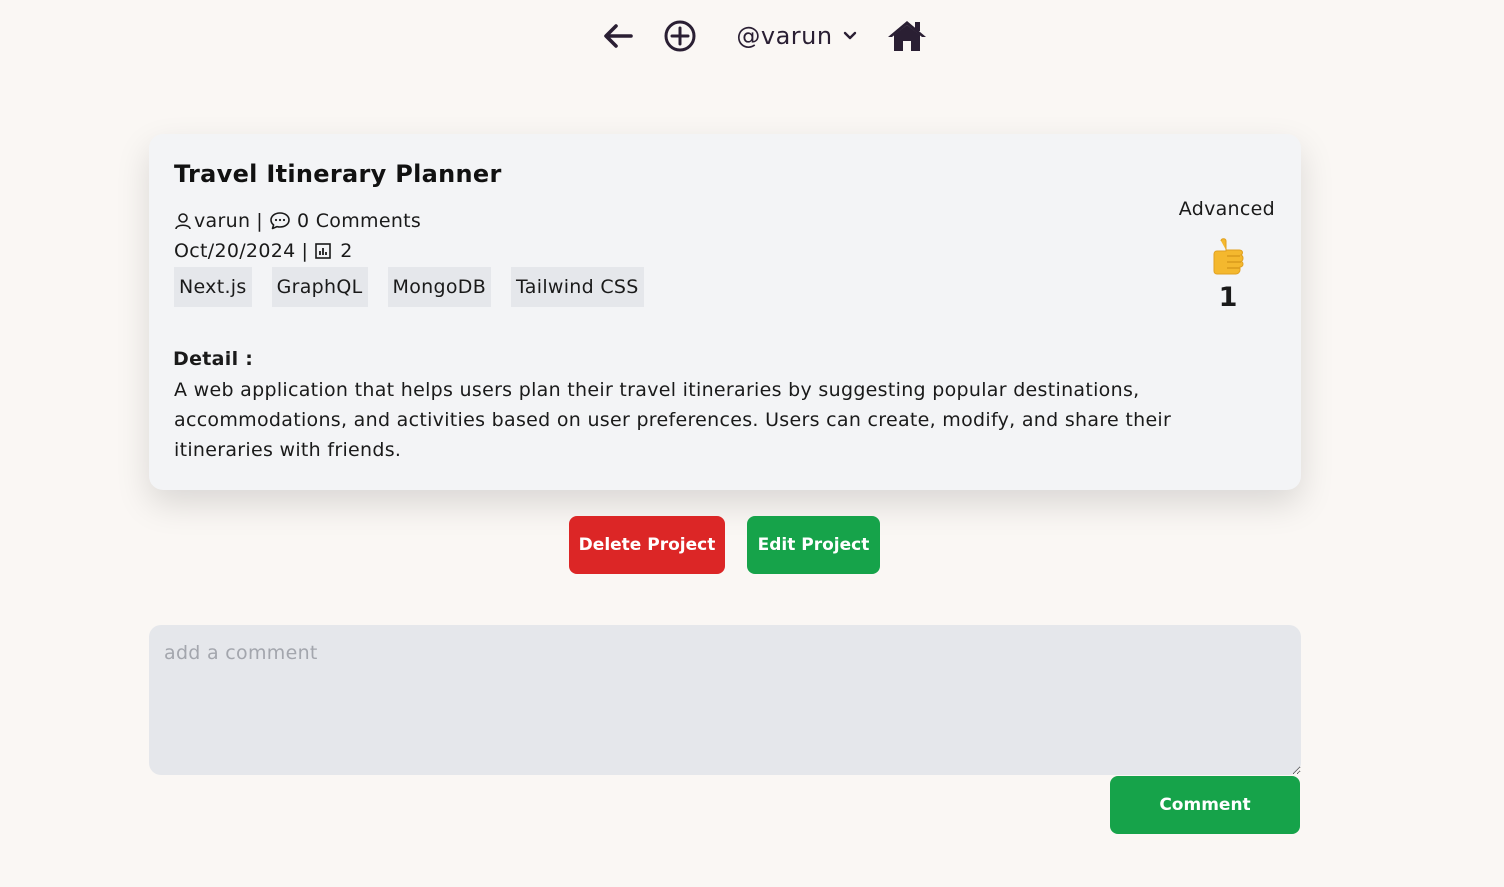 The image size is (1504, 887). What do you see at coordinates (213, 287) in the screenshot?
I see `tag: Next.js` at bounding box center [213, 287].